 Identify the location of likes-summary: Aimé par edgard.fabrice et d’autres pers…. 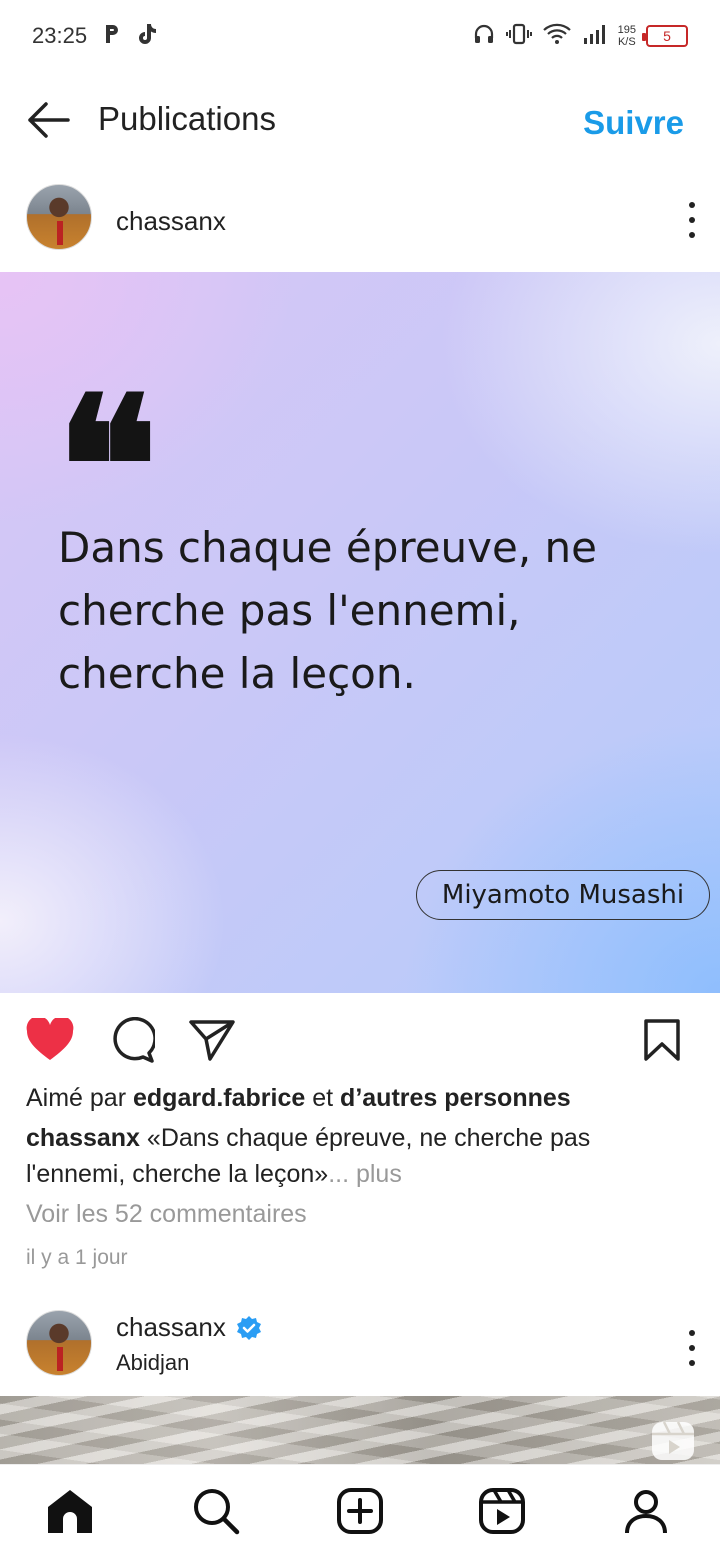
(298, 1098).